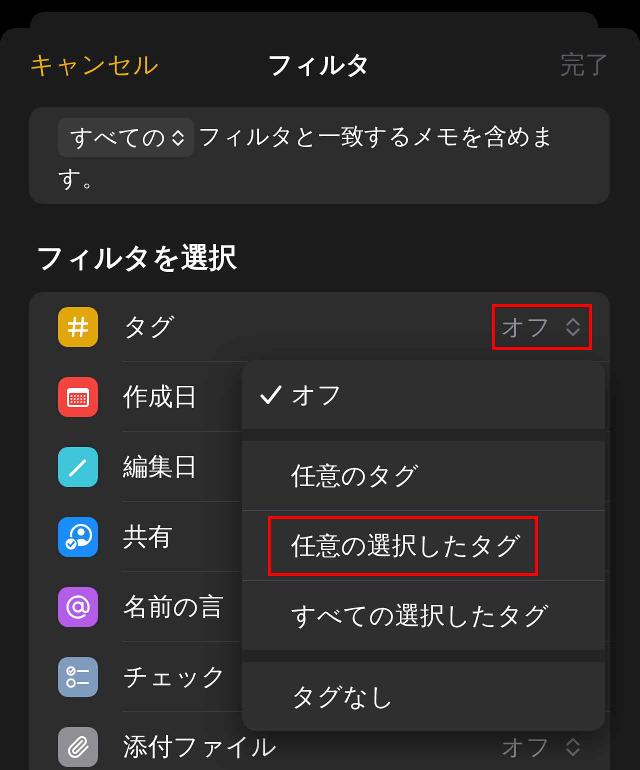 This screenshot has height=770, width=640. I want to click on menu-option: タグなし, so click(423, 696).